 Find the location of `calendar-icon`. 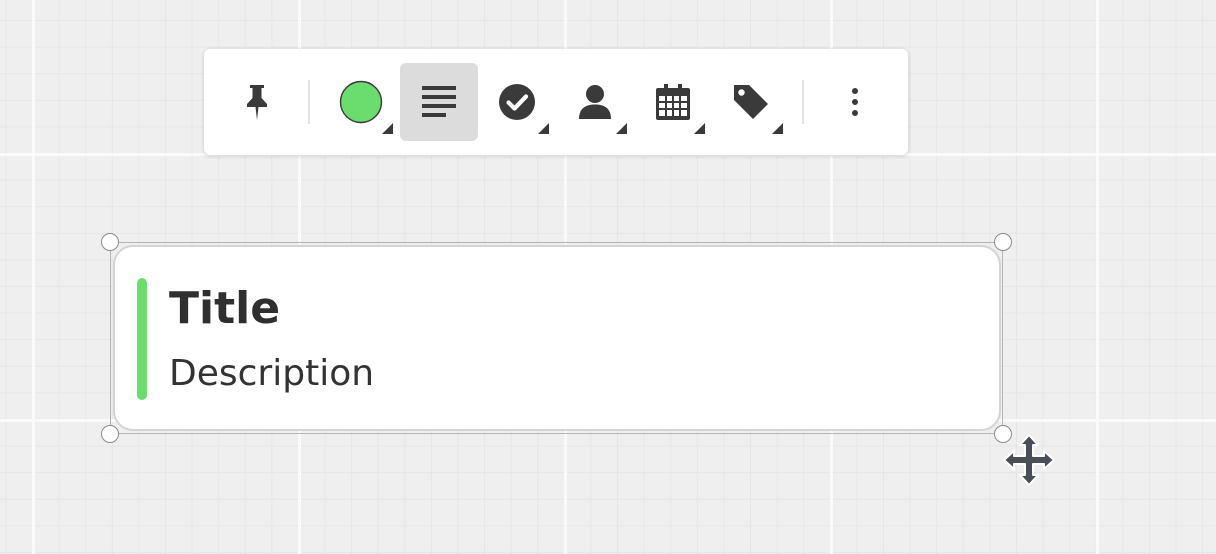

calendar-icon is located at coordinates (673, 102).